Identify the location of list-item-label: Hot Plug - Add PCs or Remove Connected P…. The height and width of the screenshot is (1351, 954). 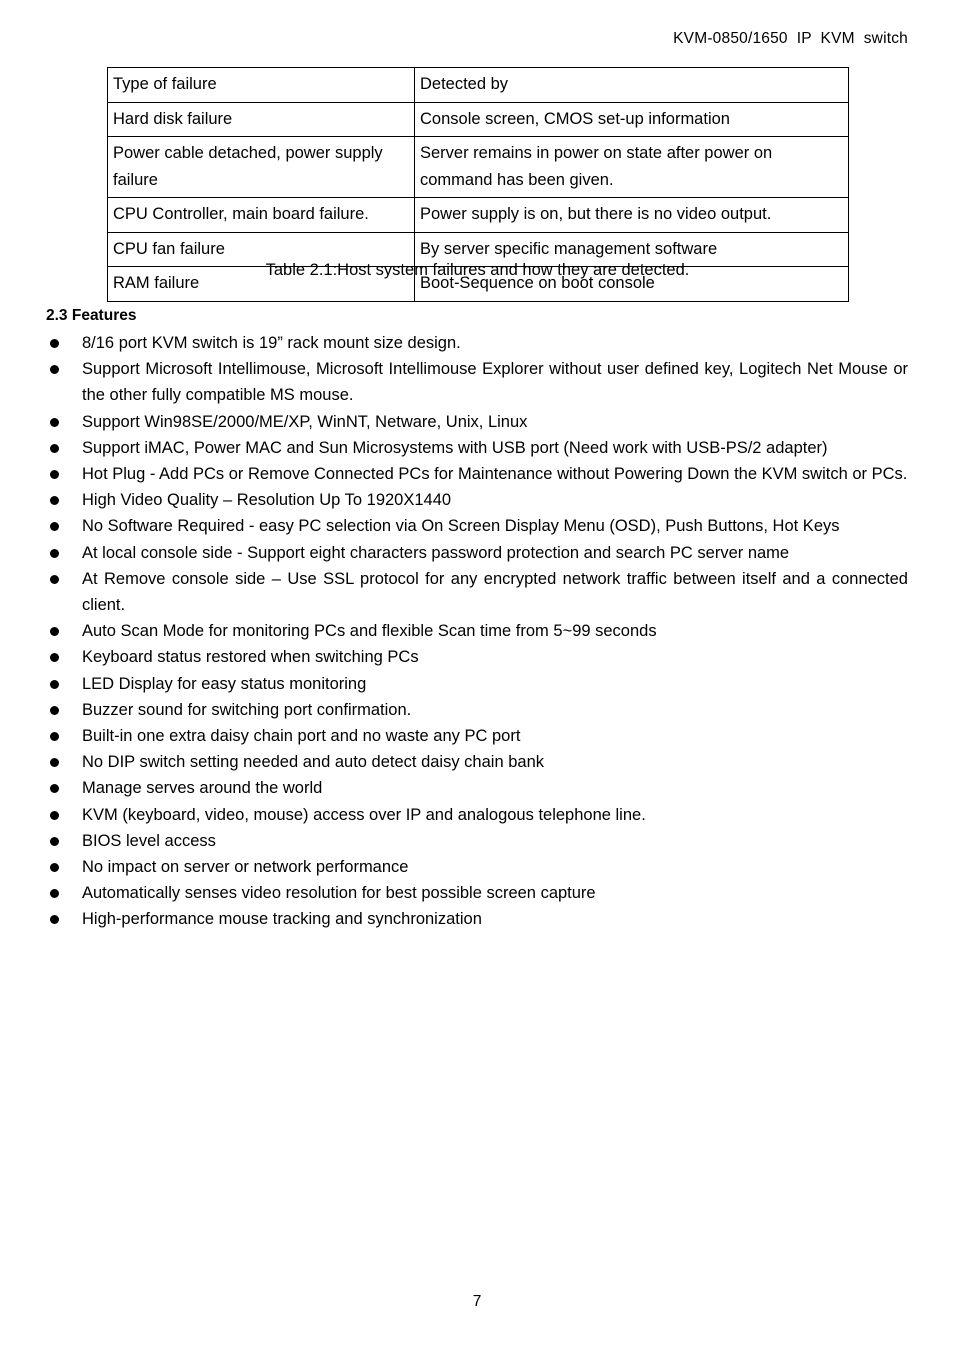
(495, 474).